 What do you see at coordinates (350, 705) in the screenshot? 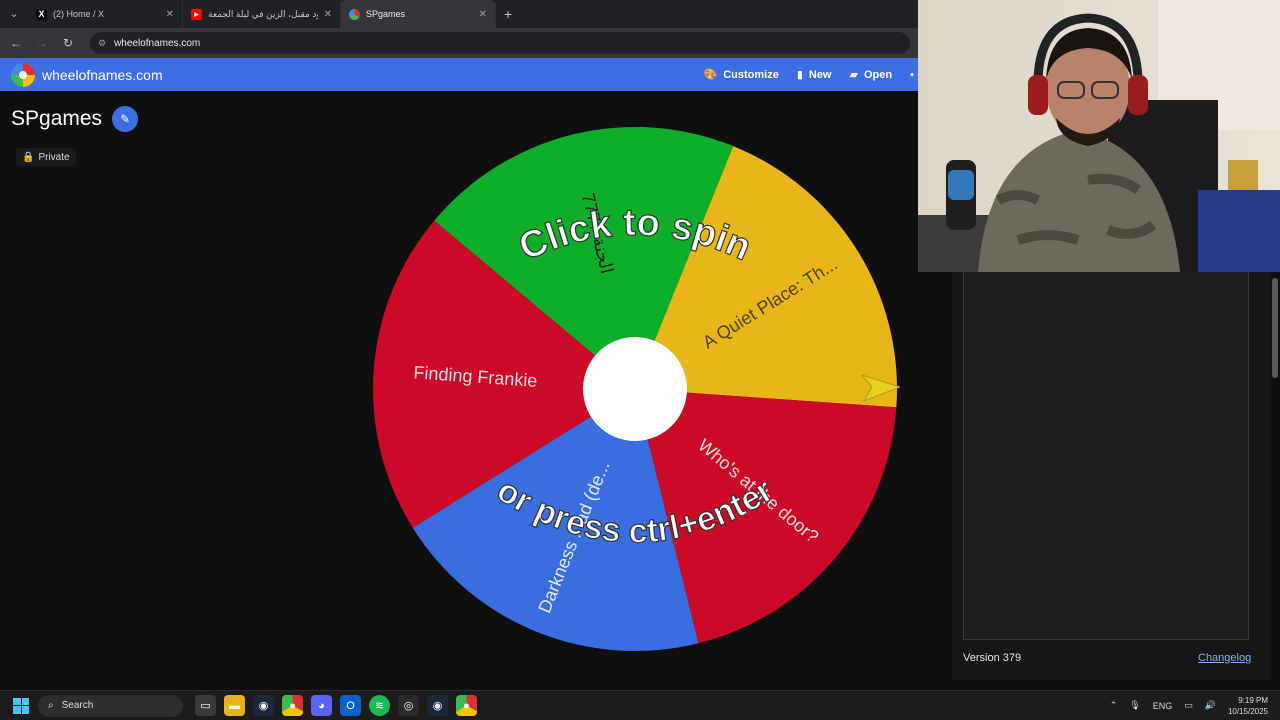
I see `outlook-icon: O` at bounding box center [350, 705].